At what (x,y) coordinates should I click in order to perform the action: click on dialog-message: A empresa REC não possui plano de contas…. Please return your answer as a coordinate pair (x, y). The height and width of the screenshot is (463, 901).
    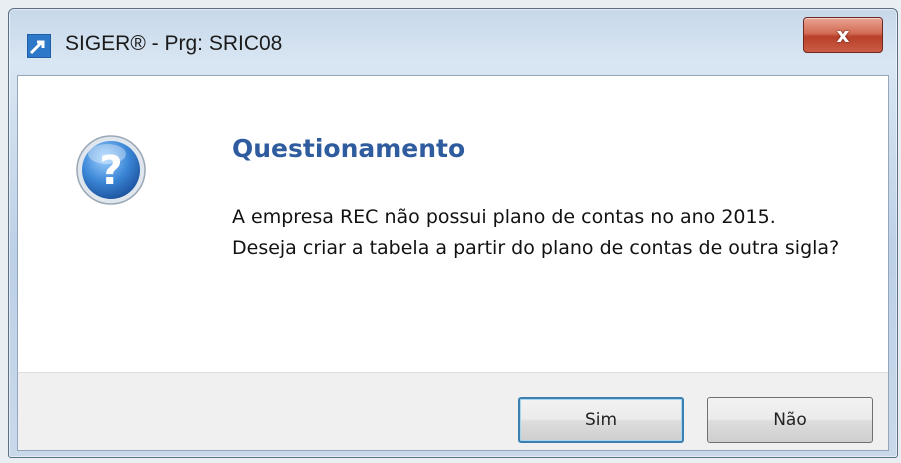
    Looking at the image, I should click on (535, 233).